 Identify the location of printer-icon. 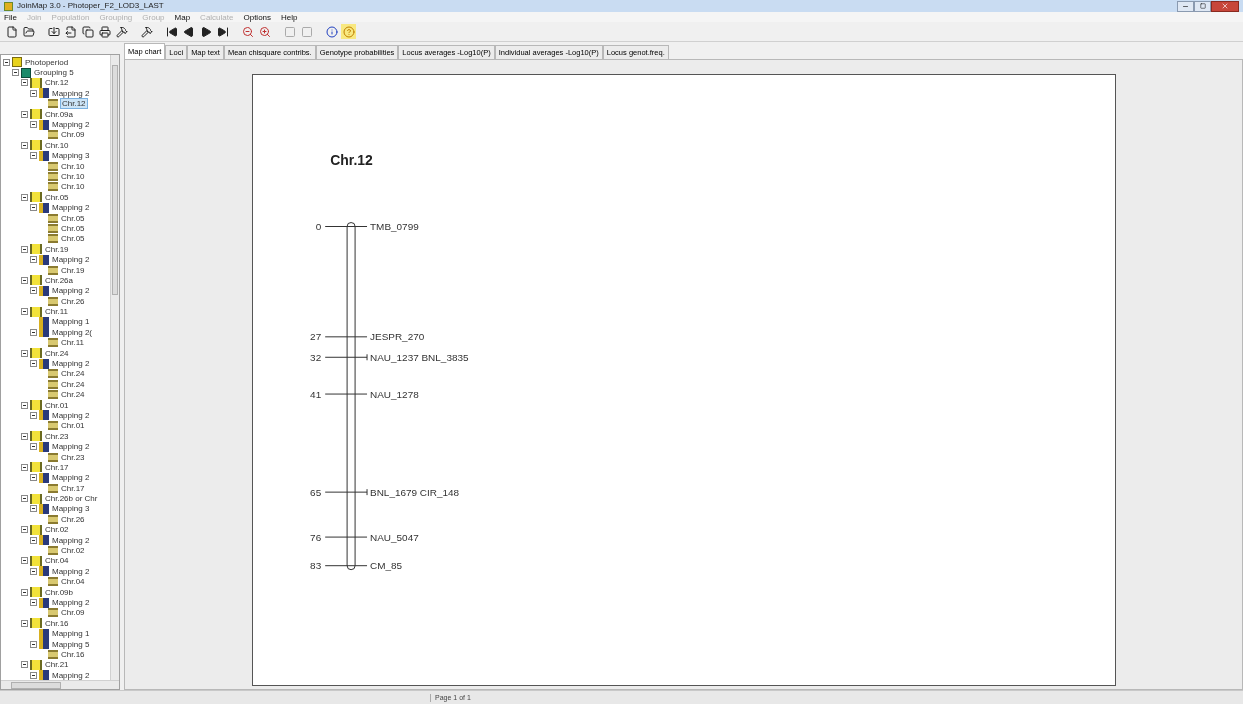
(104, 31).